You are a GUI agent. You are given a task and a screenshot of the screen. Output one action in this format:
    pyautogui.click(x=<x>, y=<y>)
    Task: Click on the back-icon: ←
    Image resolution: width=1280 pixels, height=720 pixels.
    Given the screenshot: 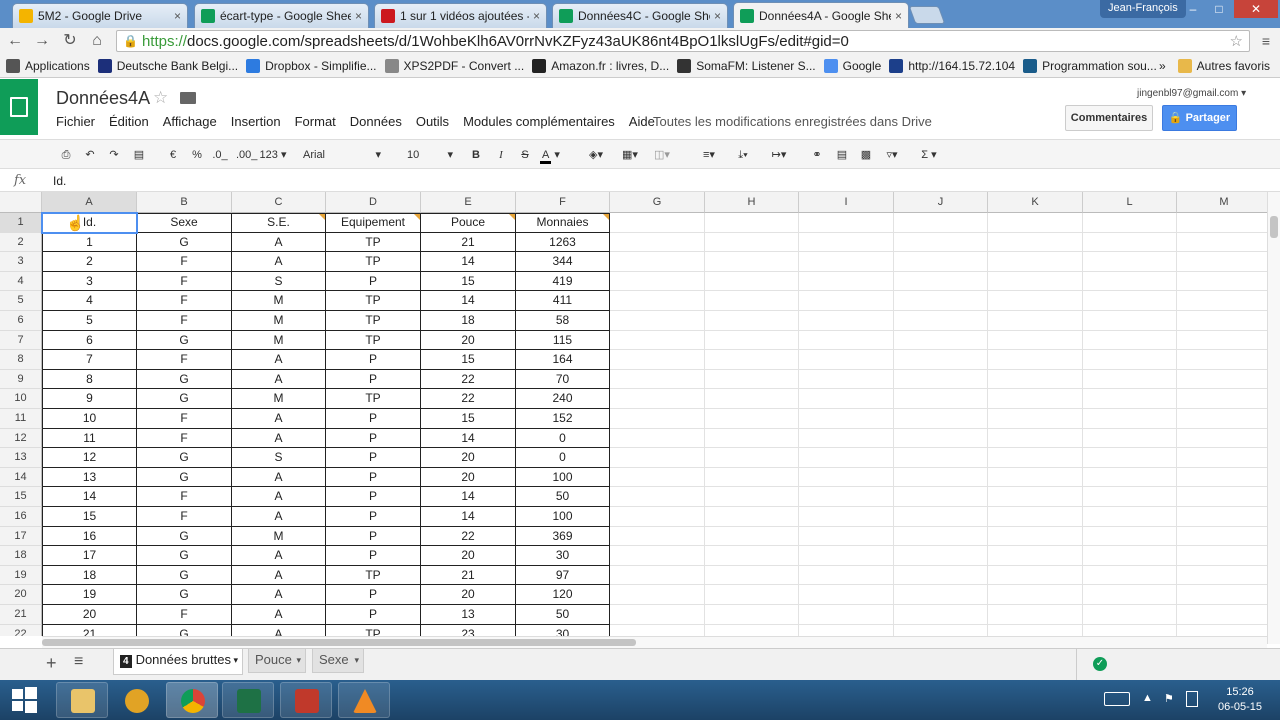 What is the action you would take?
    pyautogui.click(x=15, y=42)
    